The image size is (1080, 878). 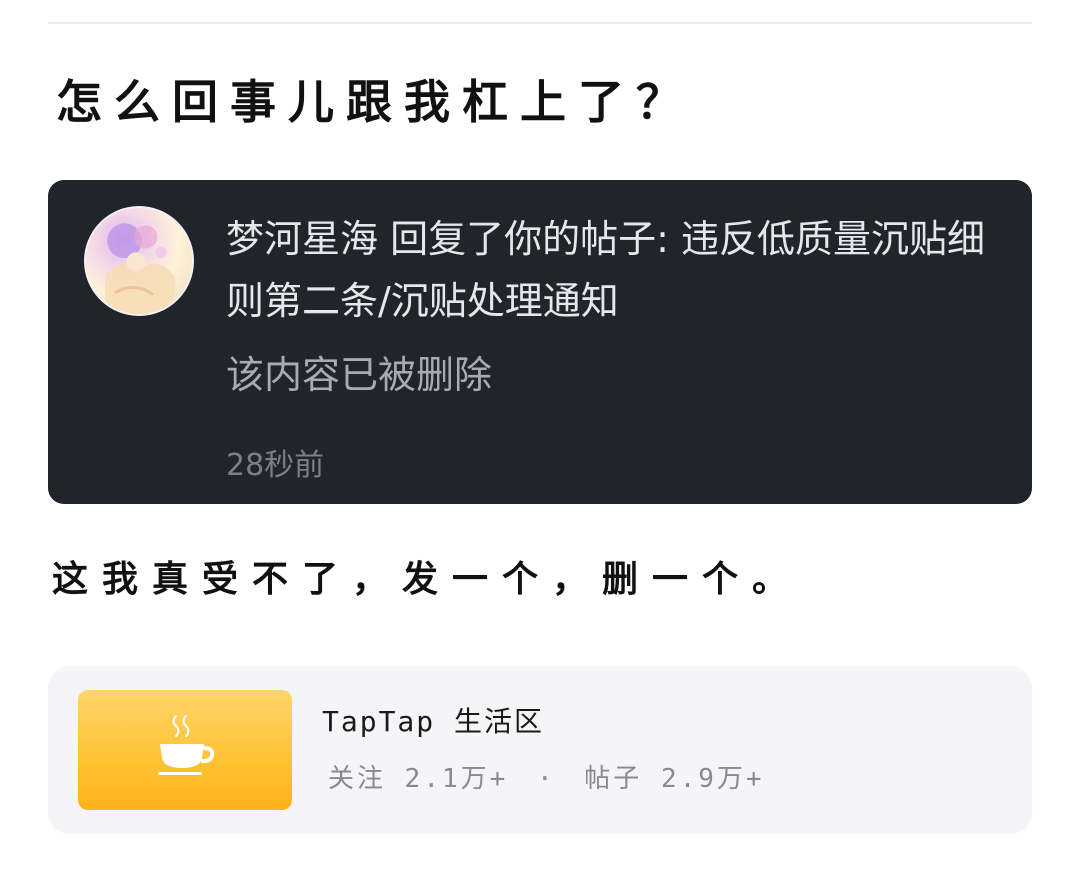 What do you see at coordinates (186, 745) in the screenshot?
I see `coffee-cup-icon` at bounding box center [186, 745].